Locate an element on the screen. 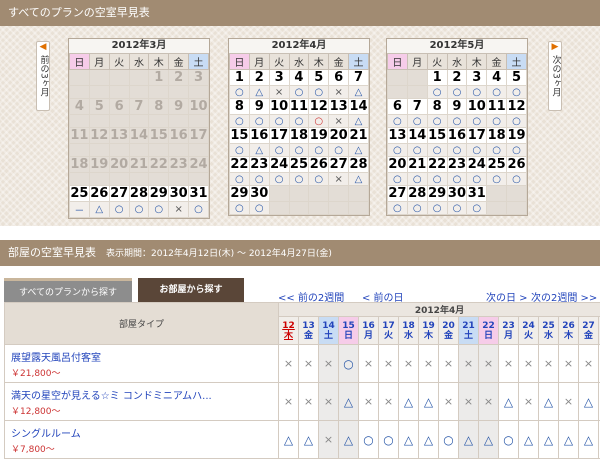  calendar-day: 28 is located at coordinates (359, 165).